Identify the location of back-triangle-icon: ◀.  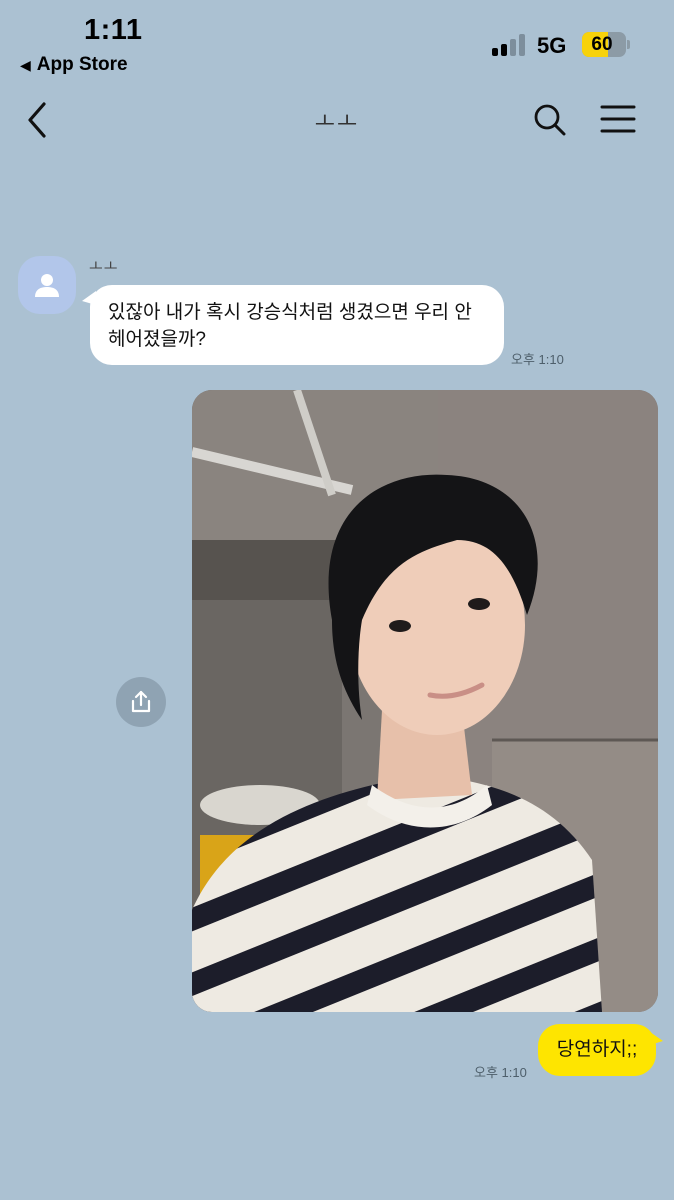
(25, 64).